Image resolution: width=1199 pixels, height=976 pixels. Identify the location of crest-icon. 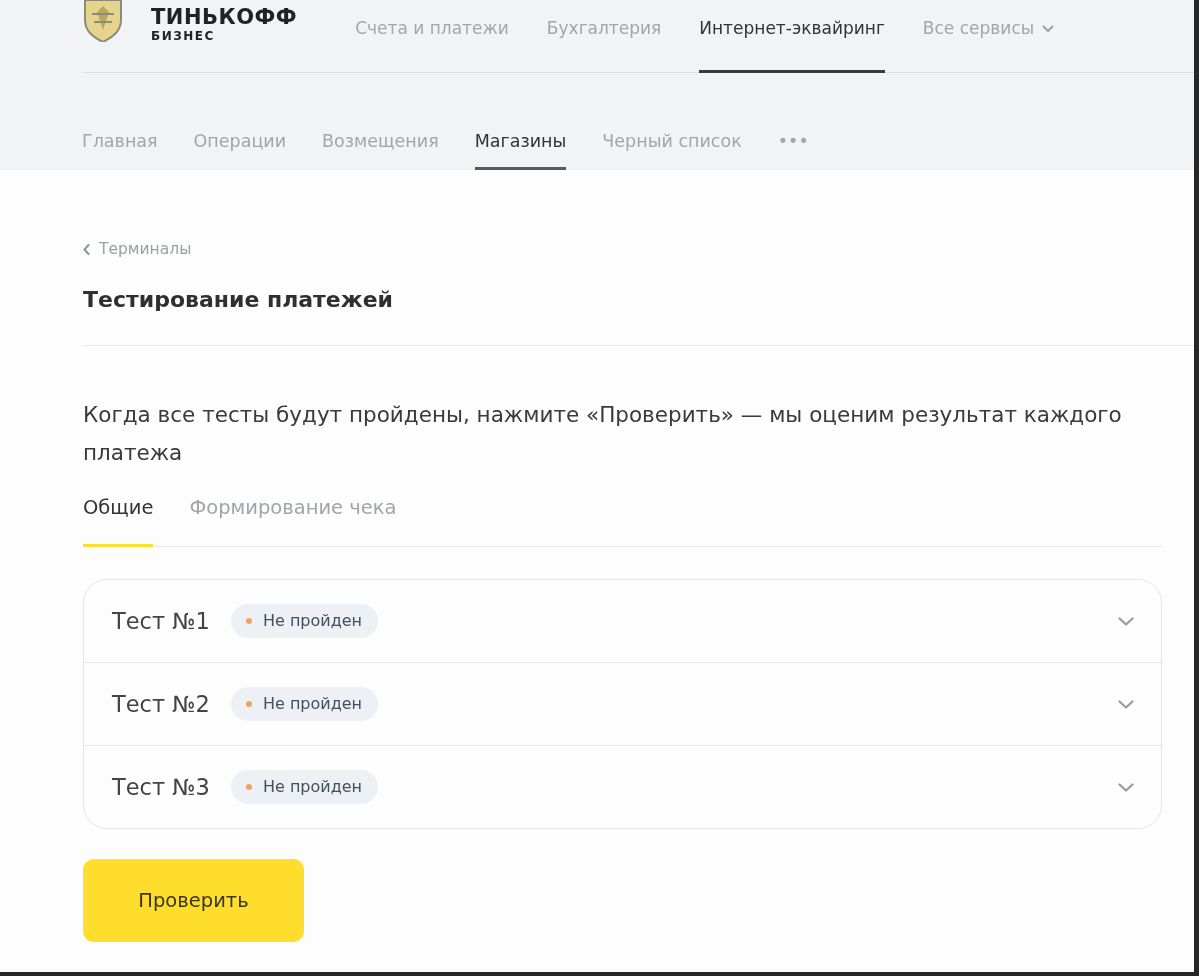
(103, 21).